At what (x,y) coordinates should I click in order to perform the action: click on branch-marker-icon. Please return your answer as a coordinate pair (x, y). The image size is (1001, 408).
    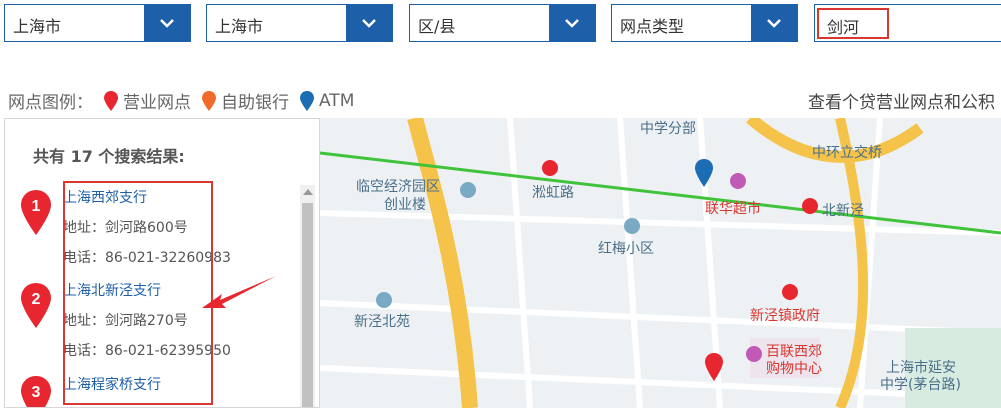
    Looking at the image, I should click on (714, 367).